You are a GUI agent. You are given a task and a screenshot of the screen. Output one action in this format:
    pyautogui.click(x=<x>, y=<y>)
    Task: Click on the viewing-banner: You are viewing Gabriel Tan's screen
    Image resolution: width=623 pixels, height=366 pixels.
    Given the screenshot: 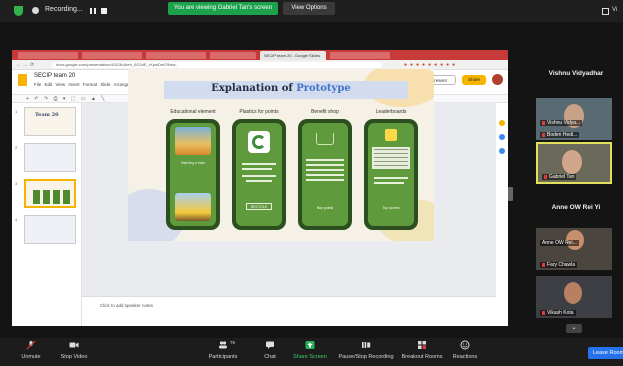 What is the action you would take?
    pyautogui.click(x=223, y=8)
    